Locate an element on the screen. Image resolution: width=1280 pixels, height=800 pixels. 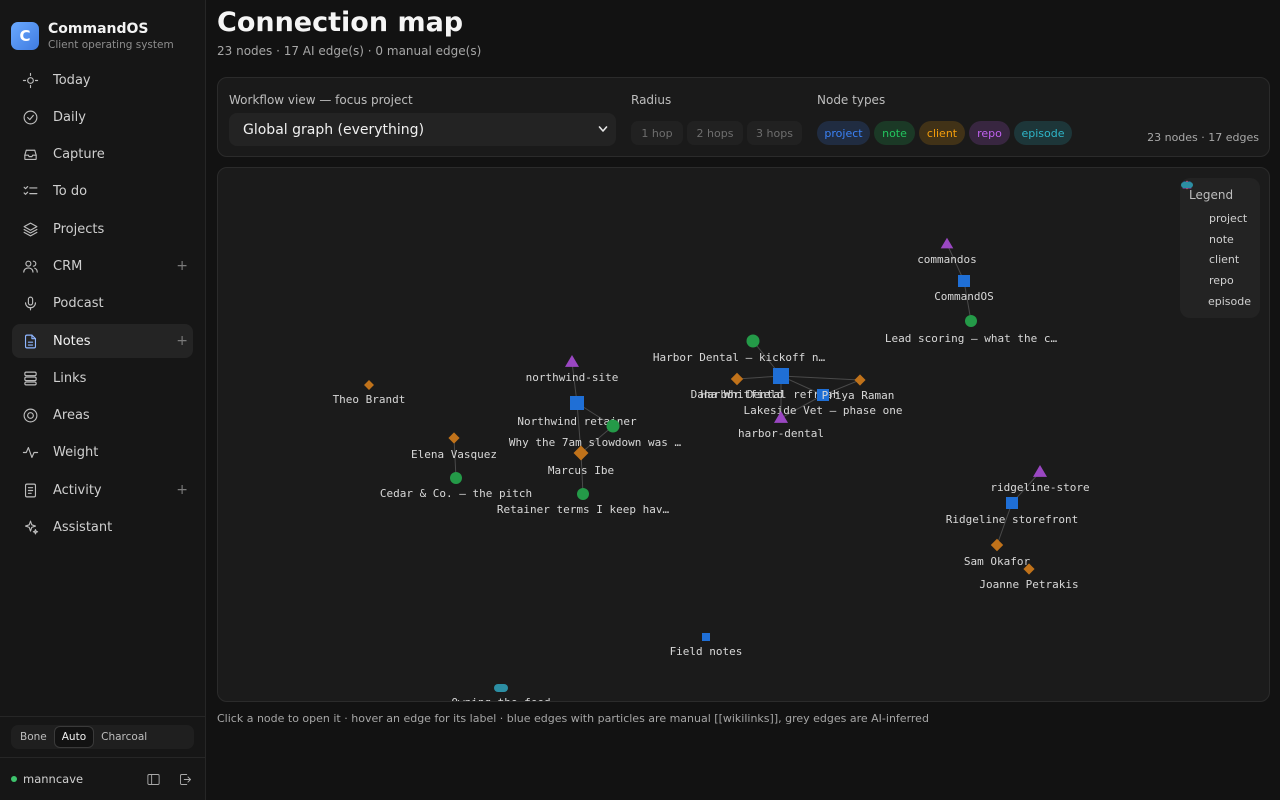
graph-edge is located at coordinates (820, 378).